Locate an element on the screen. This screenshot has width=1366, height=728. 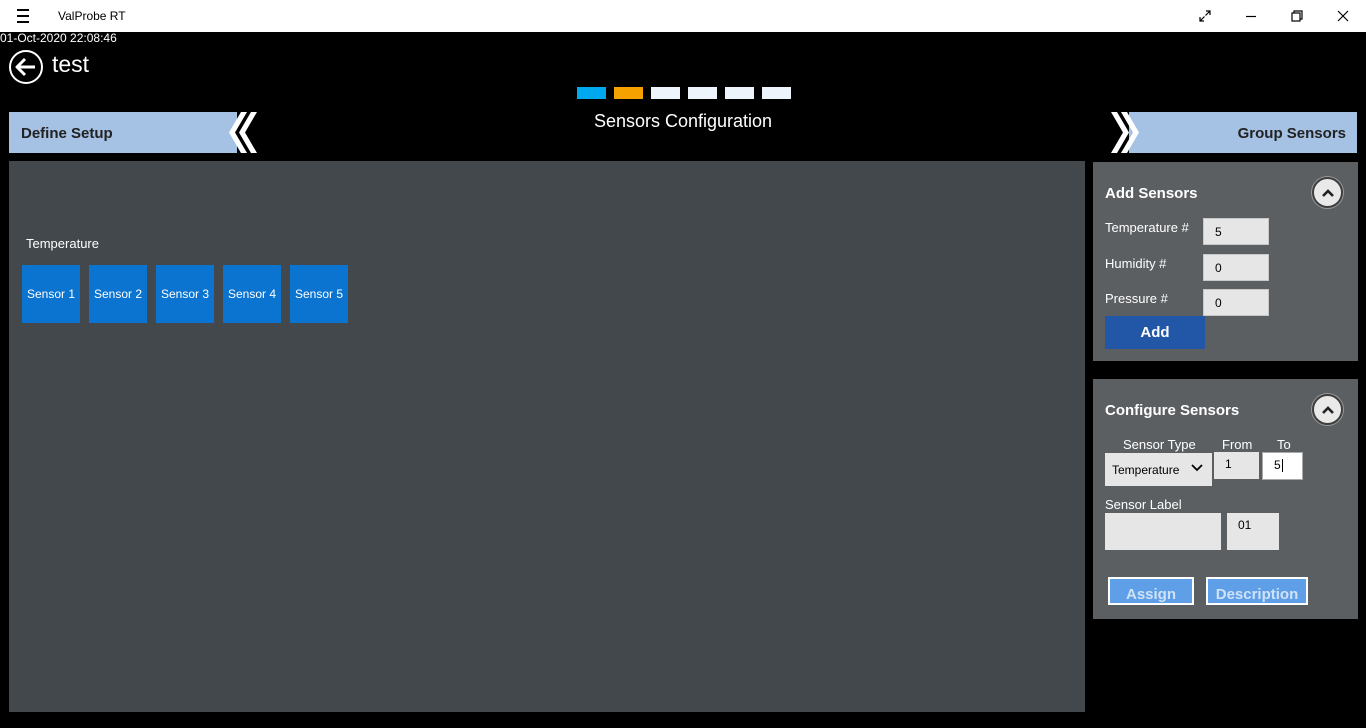
step-indicator is located at coordinates (684, 93).